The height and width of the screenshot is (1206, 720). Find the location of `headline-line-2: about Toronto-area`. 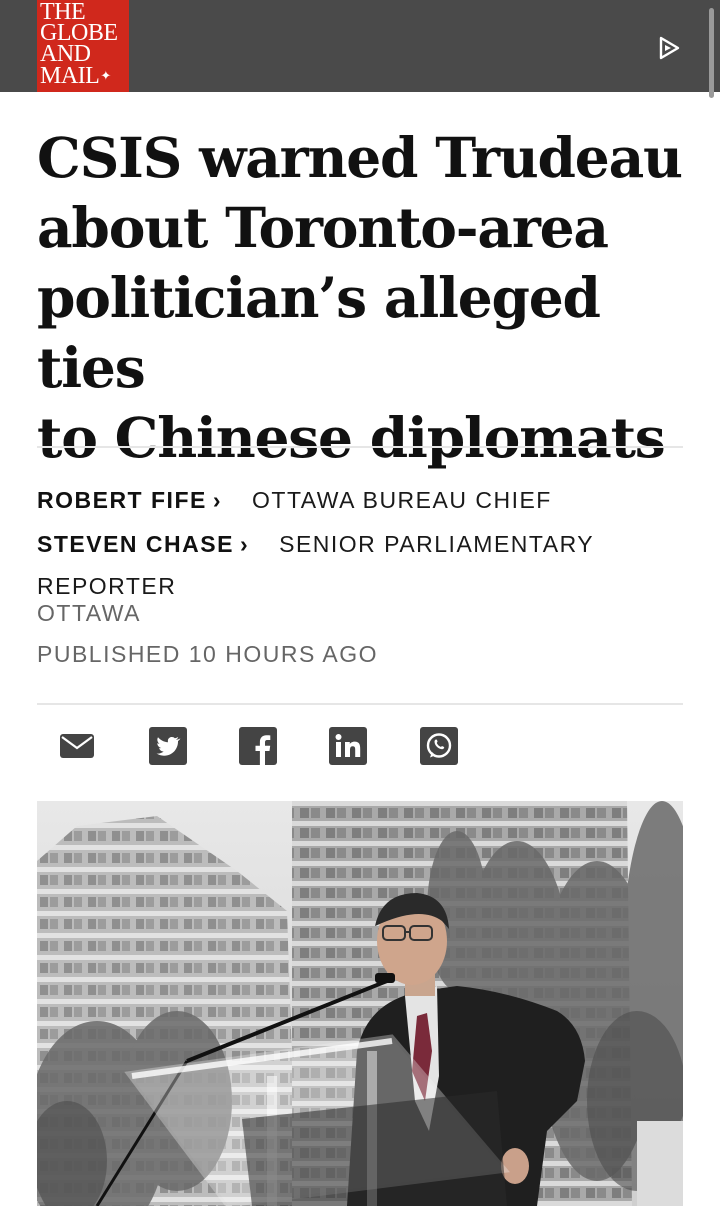

headline-line-2: about Toronto-area is located at coordinates (323, 227).